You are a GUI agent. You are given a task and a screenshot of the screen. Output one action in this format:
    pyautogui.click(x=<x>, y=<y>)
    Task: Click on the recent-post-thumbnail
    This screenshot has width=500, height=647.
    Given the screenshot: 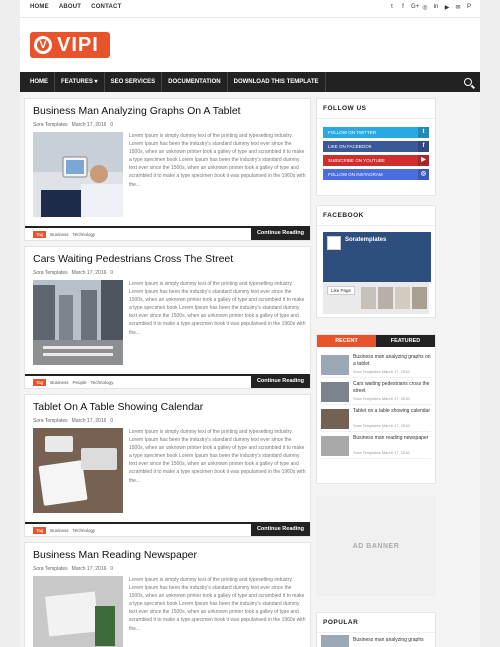 What is the action you would take?
    pyautogui.click(x=335, y=392)
    